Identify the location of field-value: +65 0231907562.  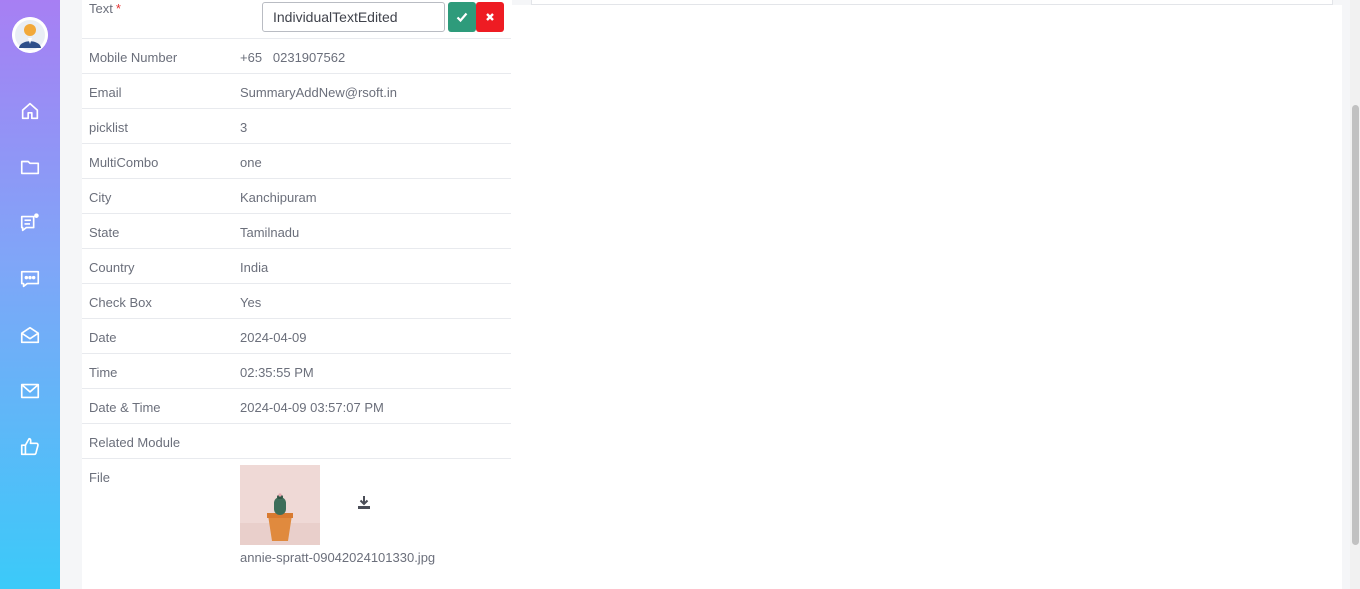
(293, 57).